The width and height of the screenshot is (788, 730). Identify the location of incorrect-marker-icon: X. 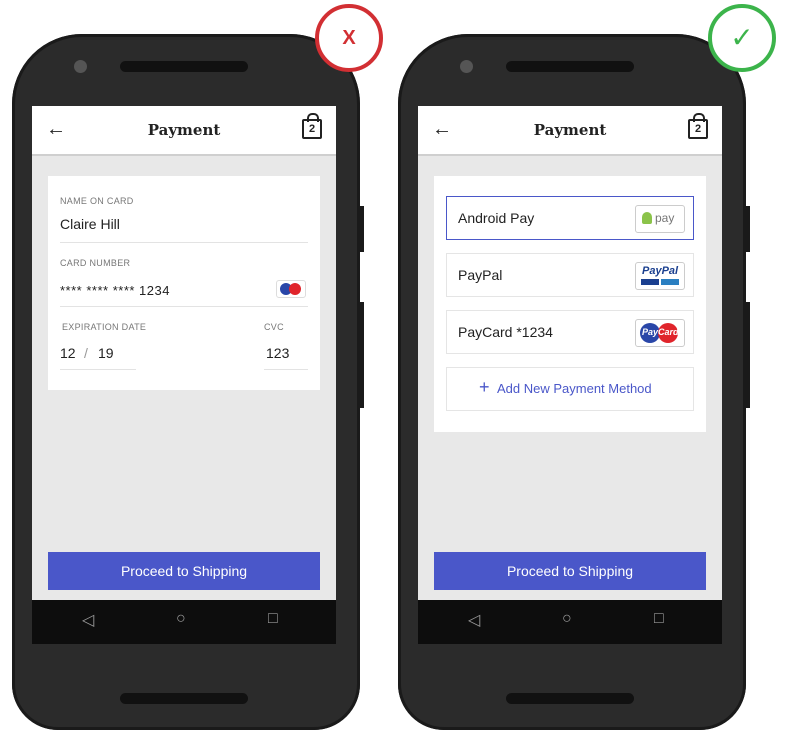
(349, 38).